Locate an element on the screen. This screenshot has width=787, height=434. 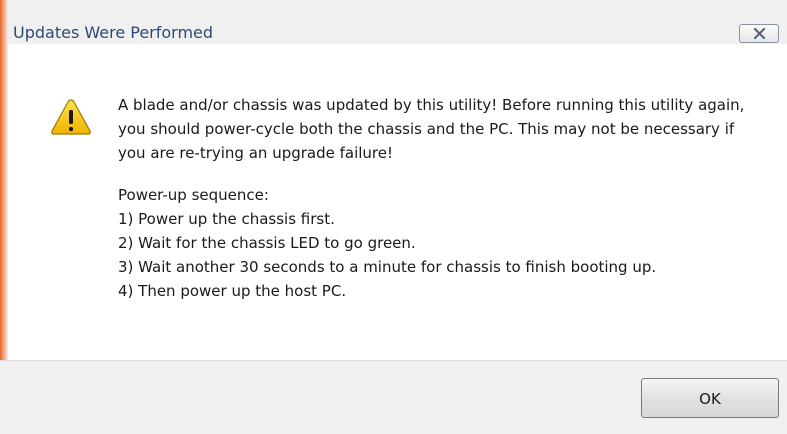
dialog-title: Updates Were Performed is located at coordinates (113, 32).